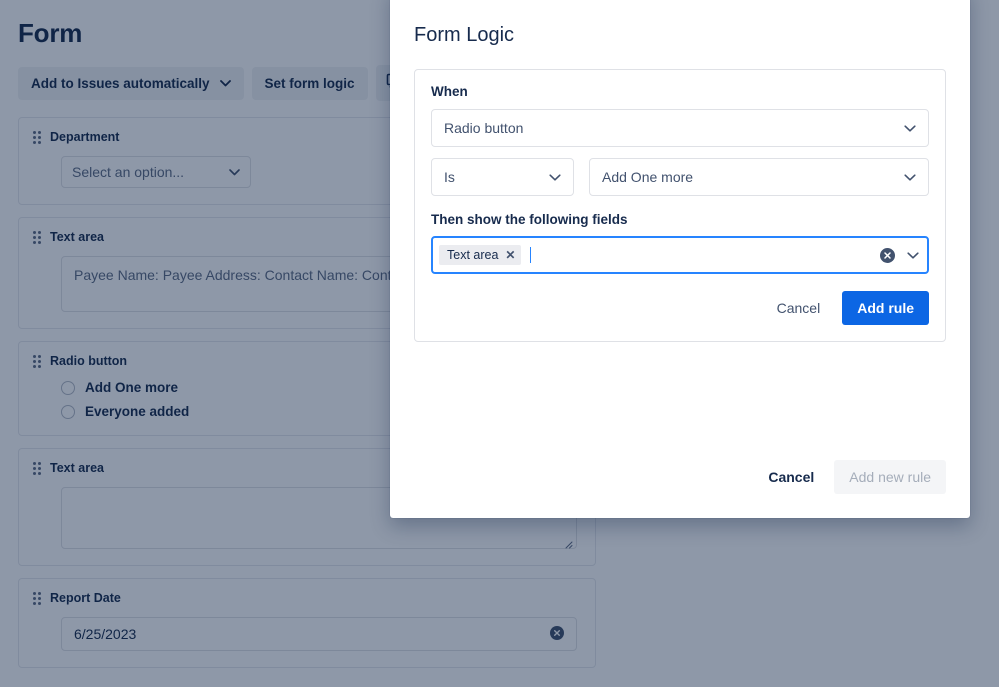  Describe the element at coordinates (680, 477) in the screenshot. I see `modal-footer: Cancel Add new rule` at that location.